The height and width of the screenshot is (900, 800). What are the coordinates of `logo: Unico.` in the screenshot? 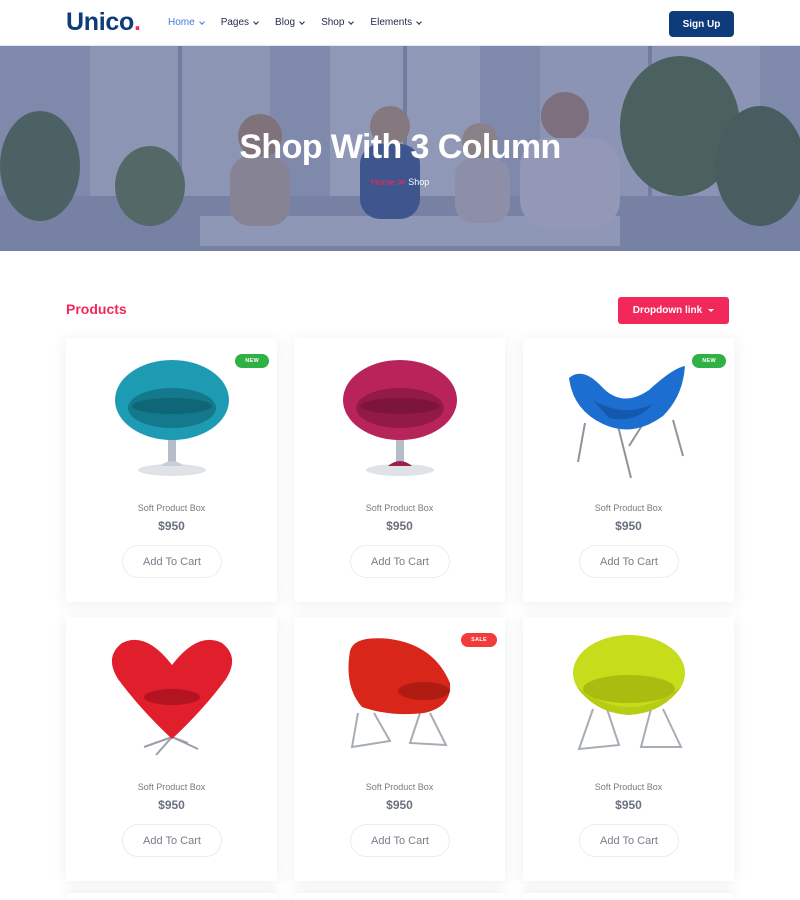 It's located at (103, 22).